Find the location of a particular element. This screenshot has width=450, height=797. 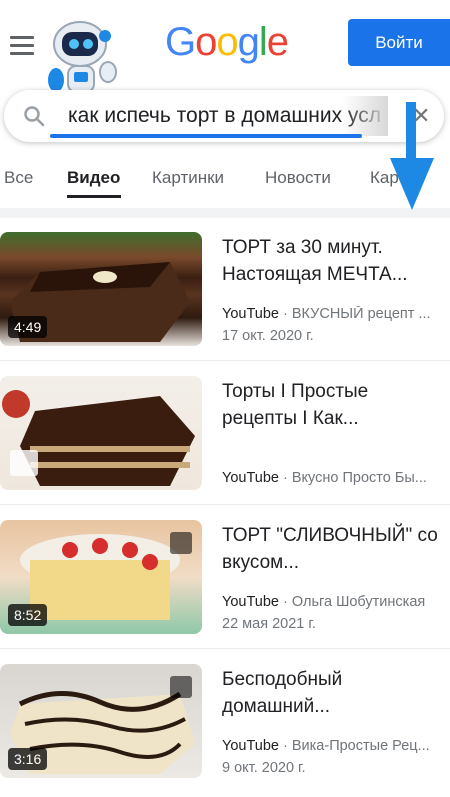

query-highlight-underline is located at coordinates (206, 136).